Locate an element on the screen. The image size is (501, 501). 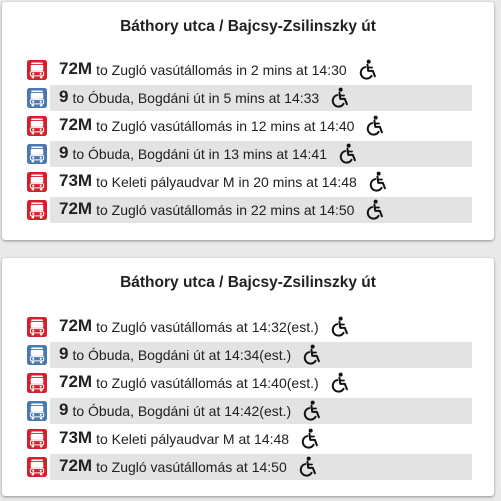
departure-text: to Zugló vasútállomás at 14:32(est.) is located at coordinates (207, 327).